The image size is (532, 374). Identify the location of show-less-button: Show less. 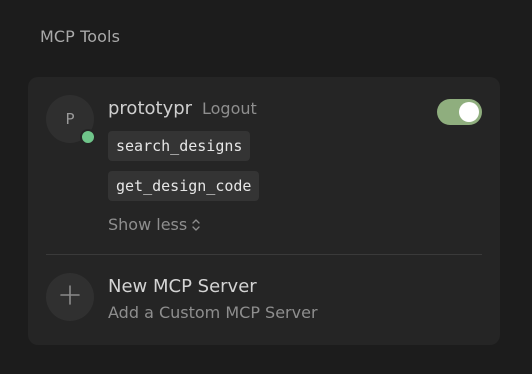
(154, 224).